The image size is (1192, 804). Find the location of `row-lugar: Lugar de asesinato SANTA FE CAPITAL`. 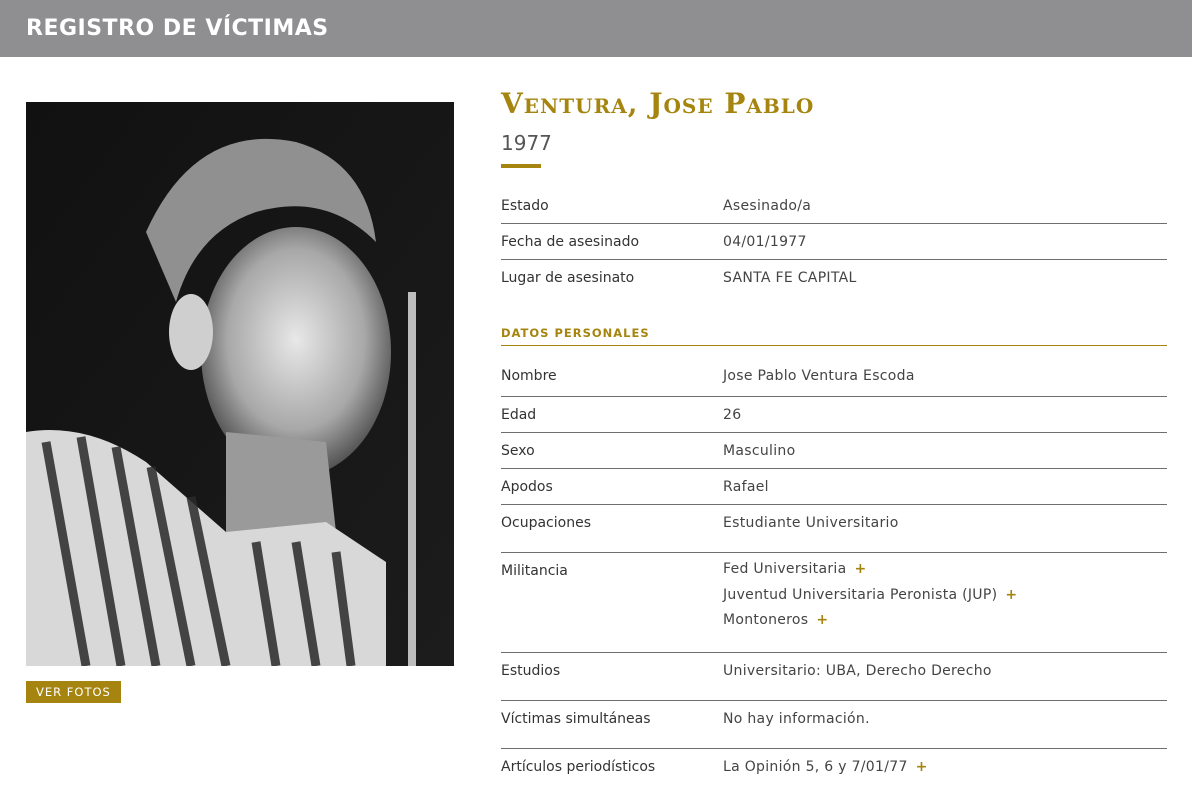

row-lugar: Lugar de asesinato SANTA FE CAPITAL is located at coordinates (834, 278).